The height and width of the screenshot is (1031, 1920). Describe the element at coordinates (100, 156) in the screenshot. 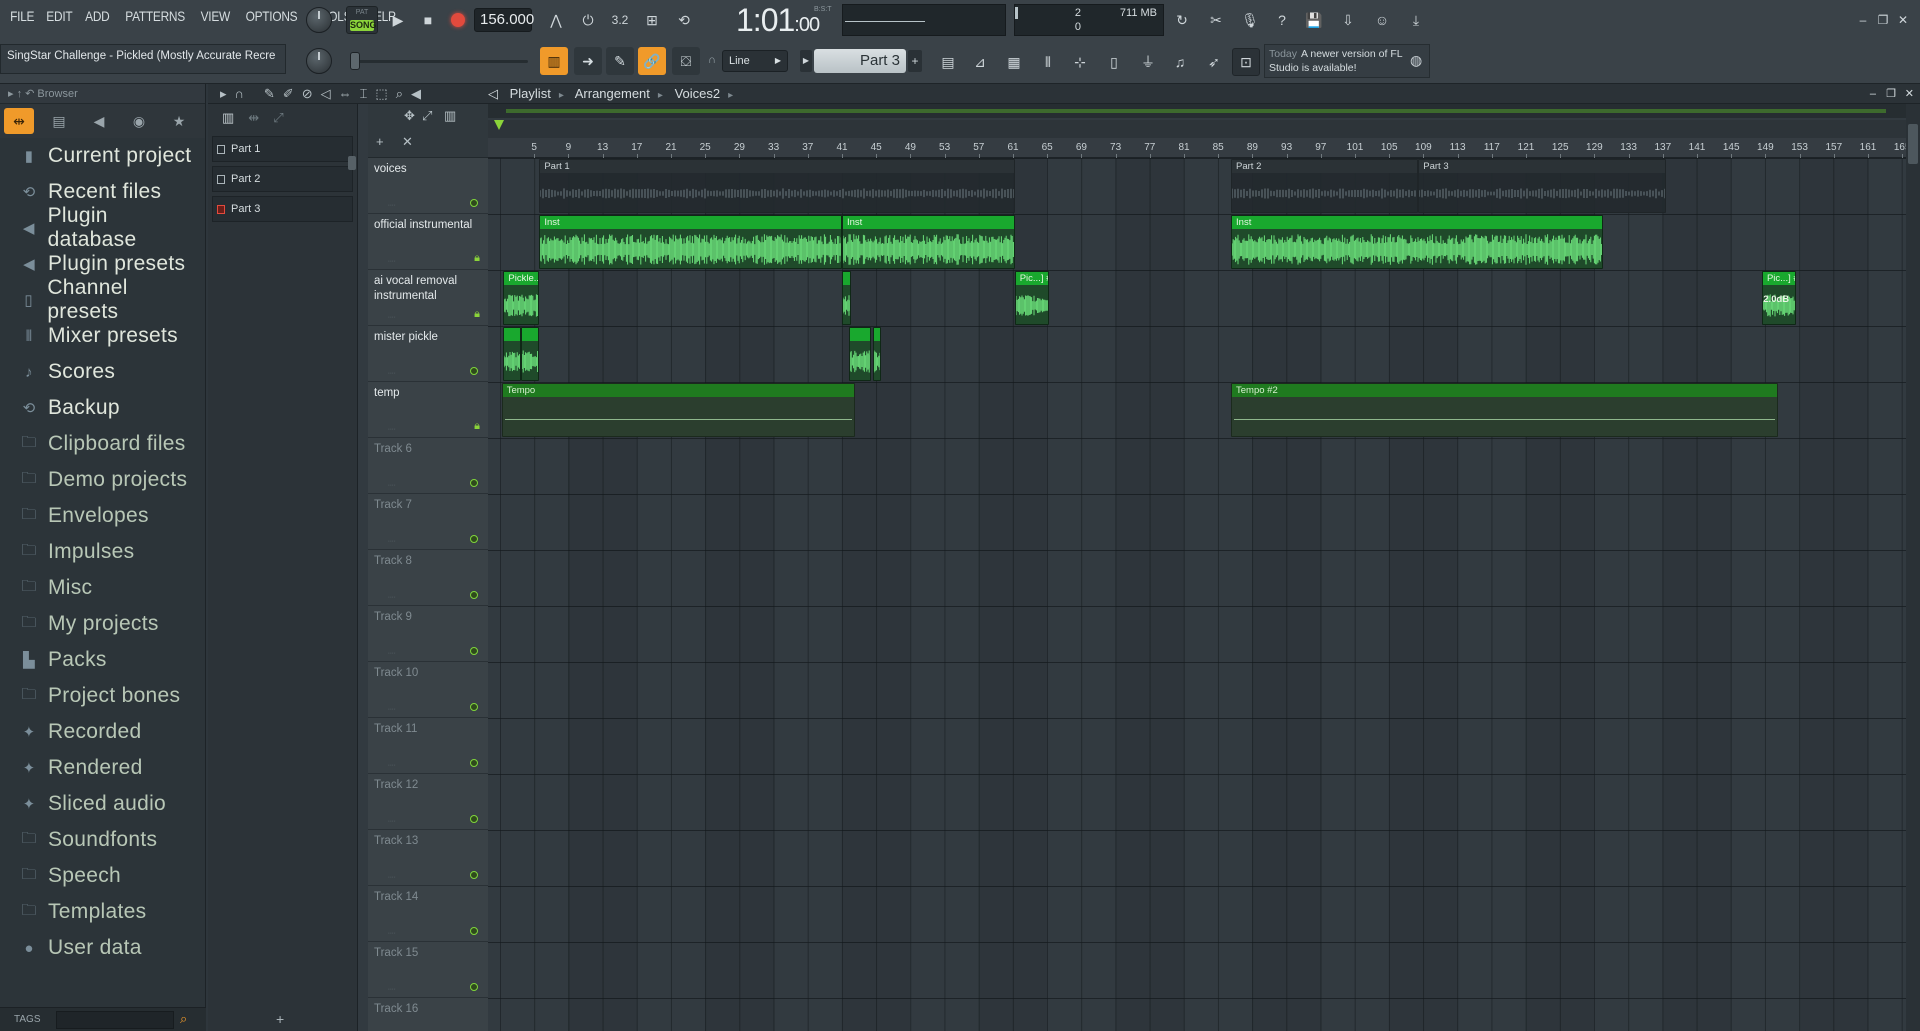

I see `browser-item-current-project: ▮ Current project` at that location.